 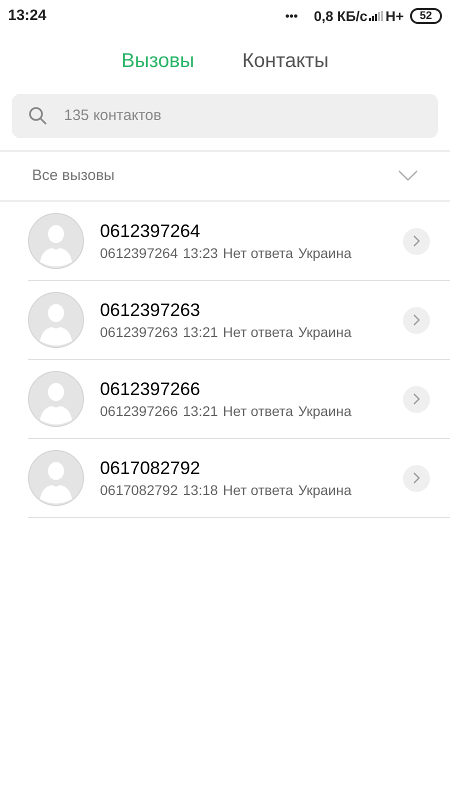 What do you see at coordinates (291, 16) in the screenshot?
I see `notification-dots: •••` at bounding box center [291, 16].